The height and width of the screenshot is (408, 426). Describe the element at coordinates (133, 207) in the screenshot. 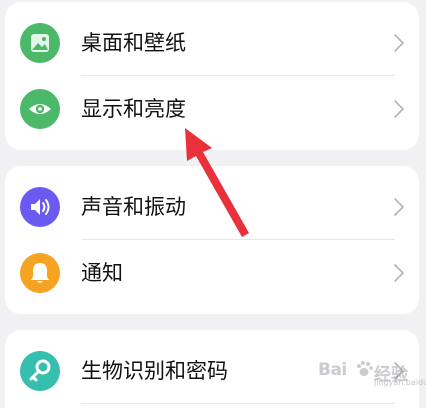

I see `settings-item-label: 声音和振动` at that location.